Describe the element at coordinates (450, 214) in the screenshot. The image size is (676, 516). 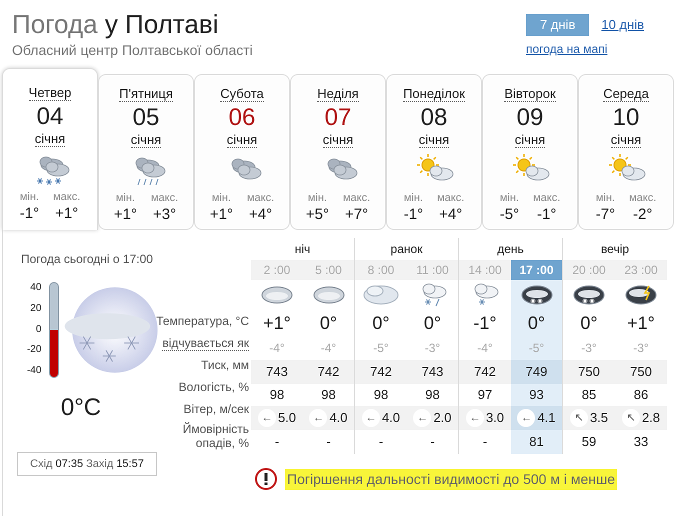
I see `max-temp: +4°` at that location.